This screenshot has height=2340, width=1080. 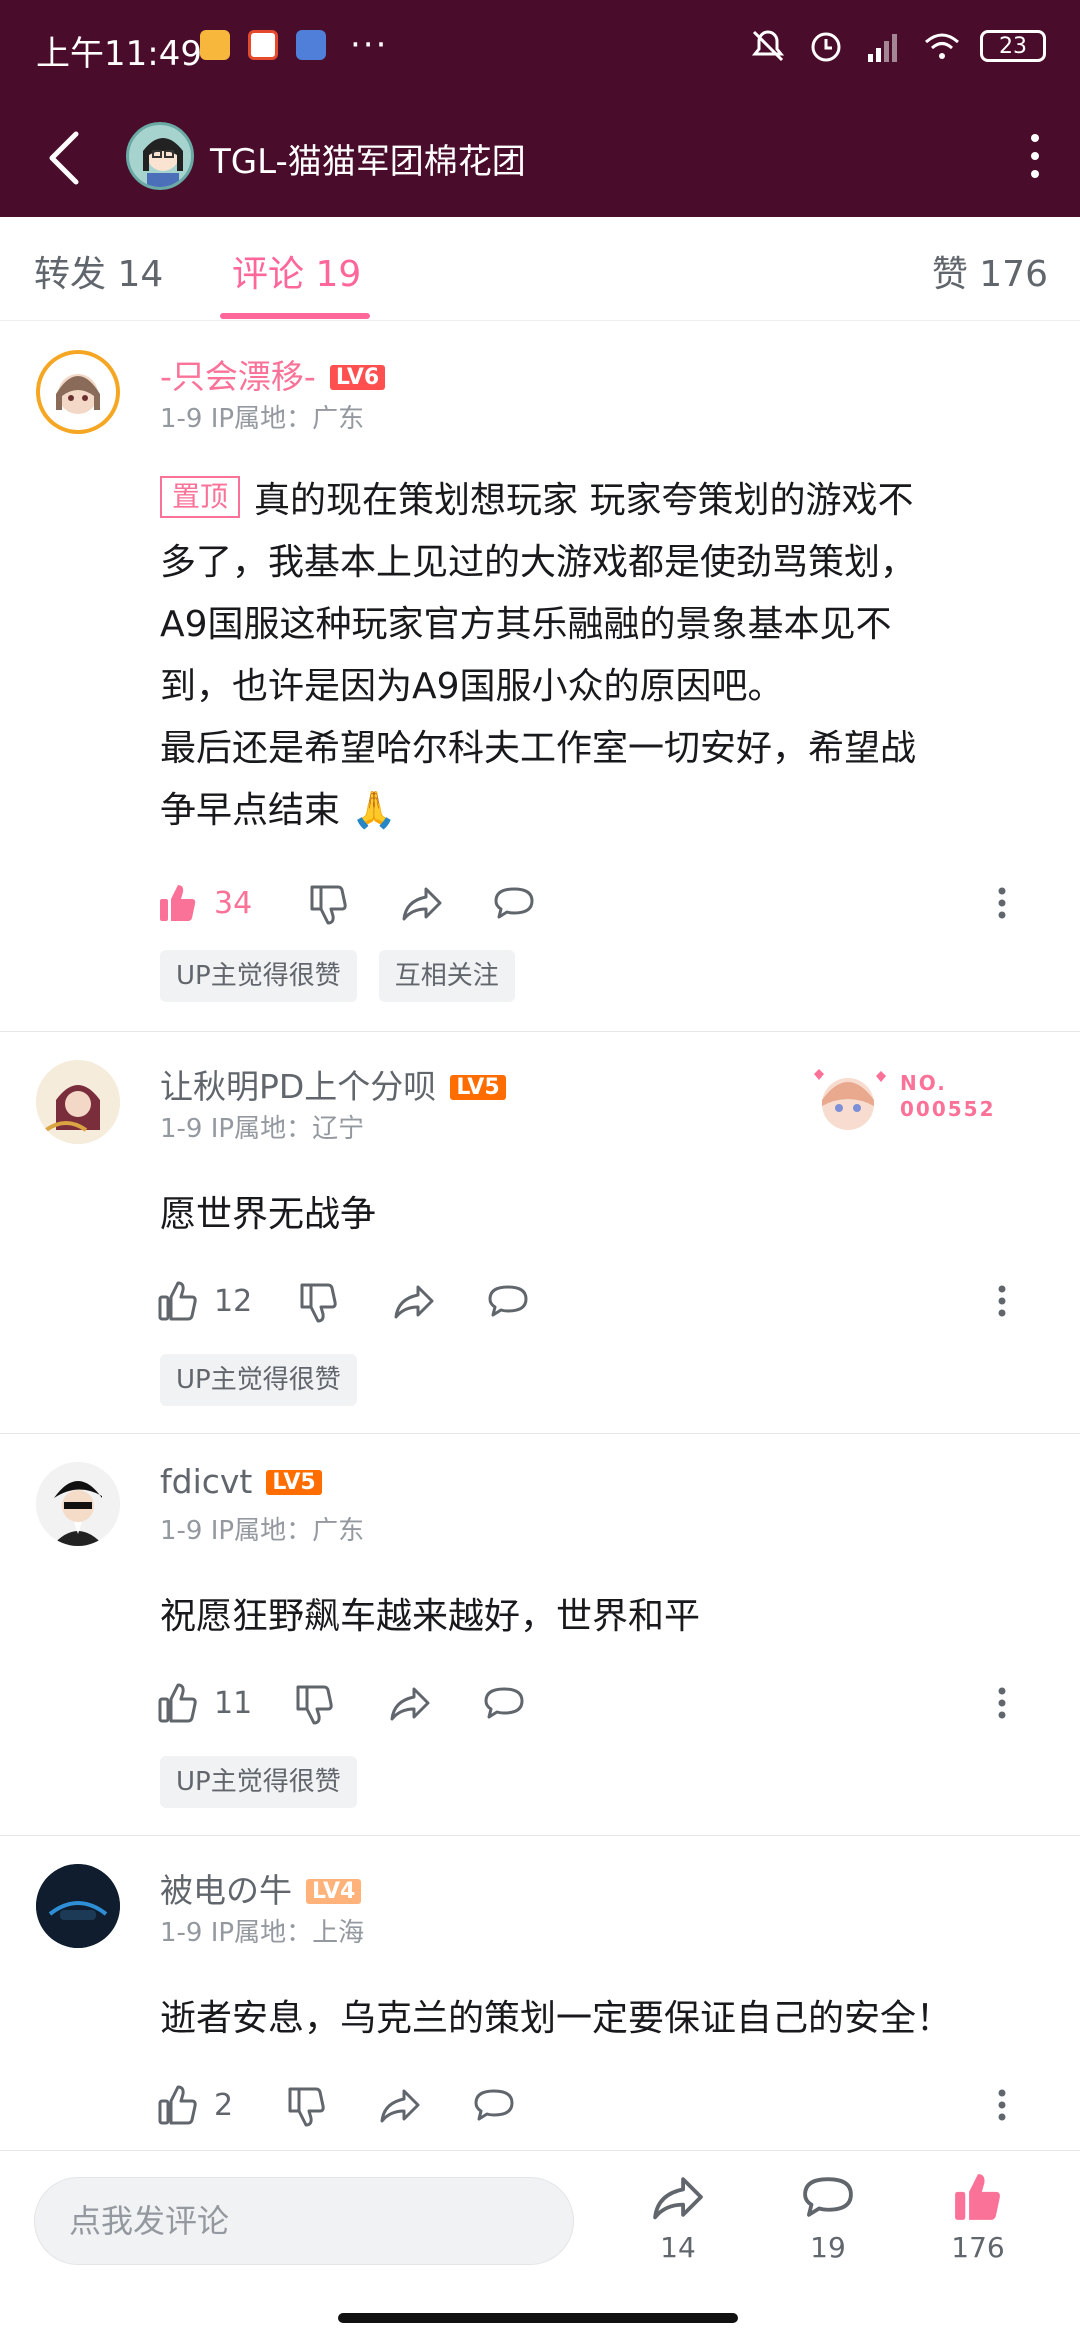 What do you see at coordinates (826, 47) in the screenshot?
I see `alarm-icon` at bounding box center [826, 47].